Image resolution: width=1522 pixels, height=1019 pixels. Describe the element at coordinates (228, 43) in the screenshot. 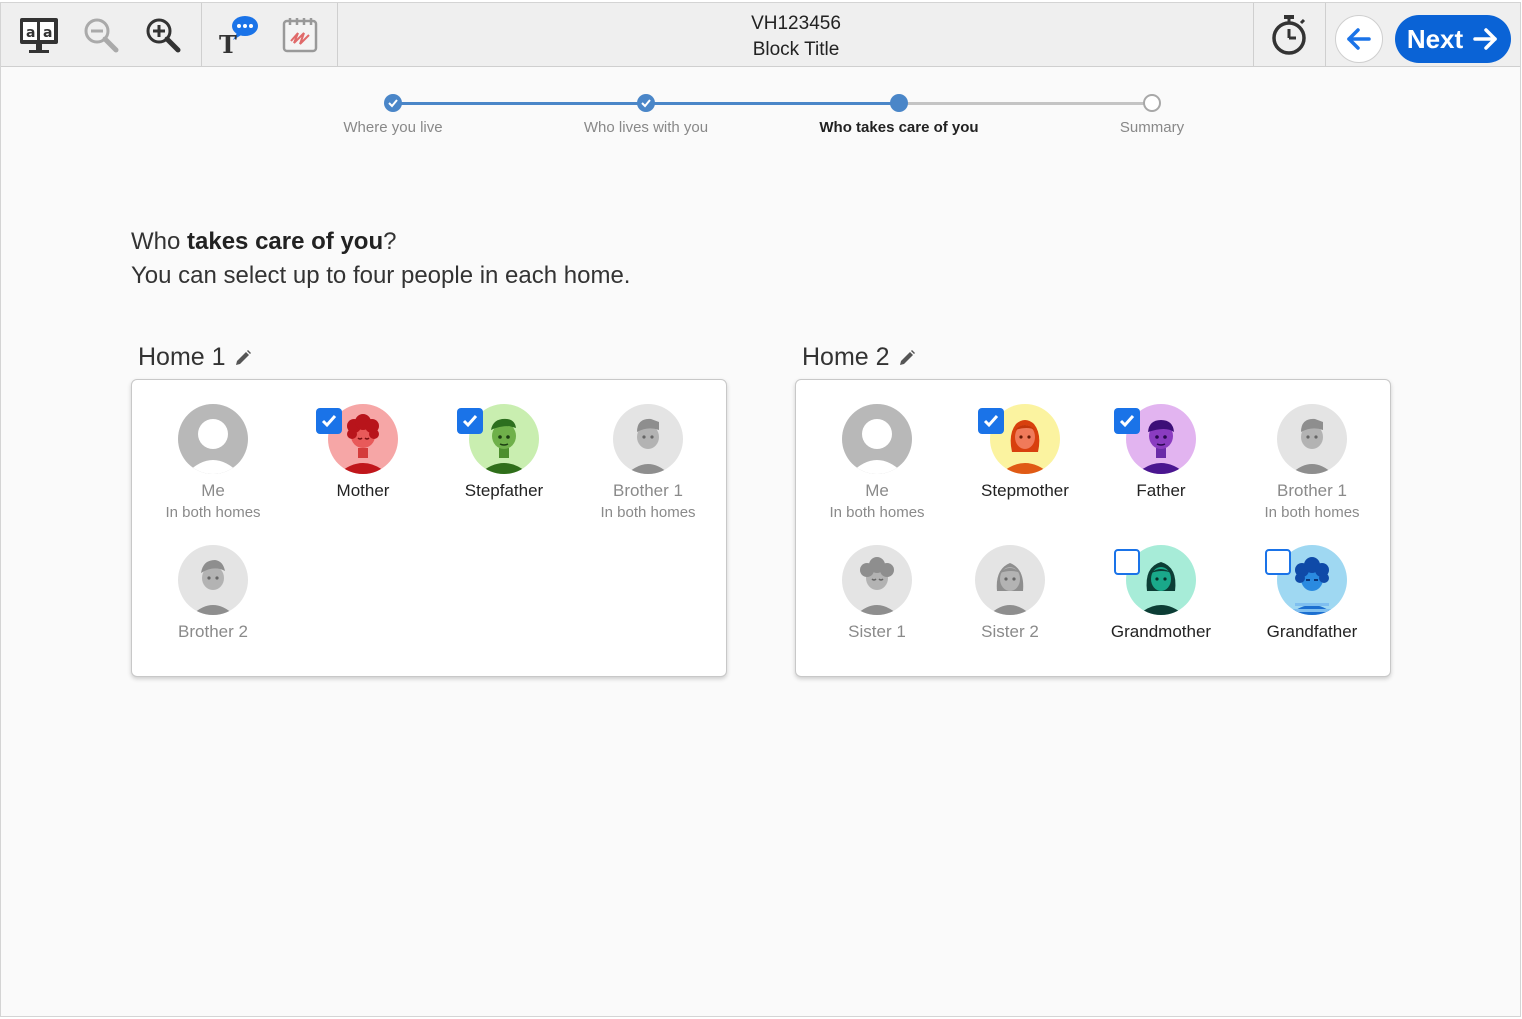

I see `svg-text: T` at that location.